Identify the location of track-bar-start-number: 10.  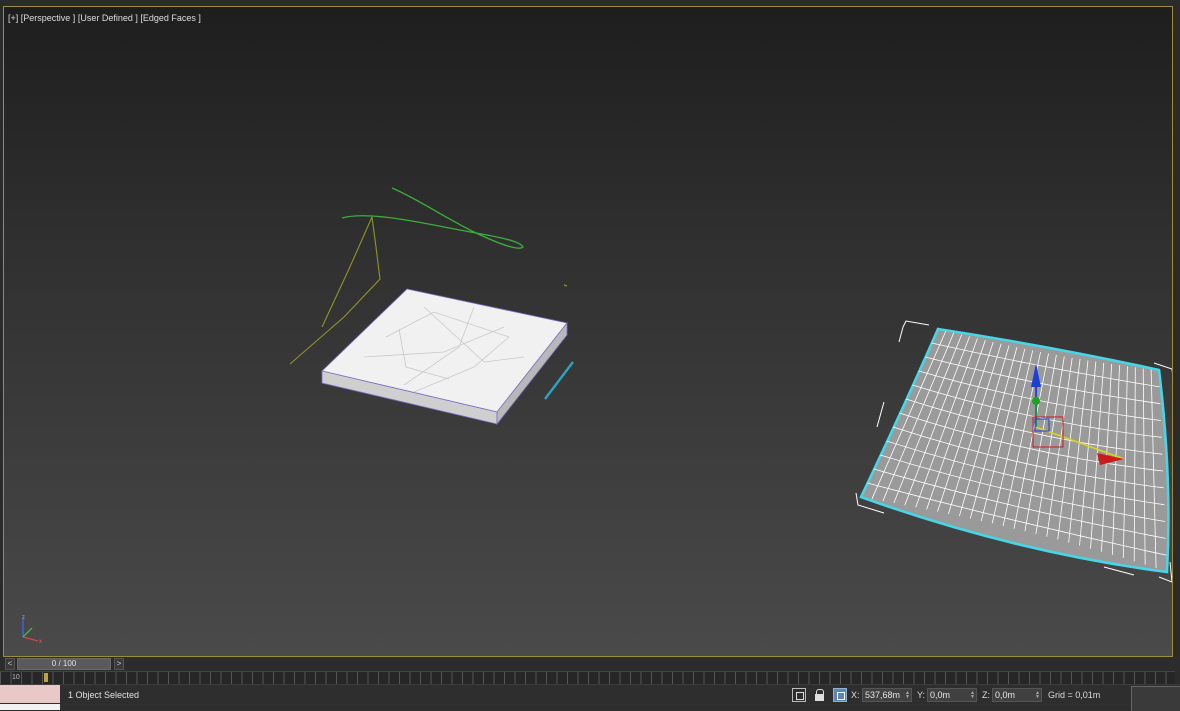
(16, 677).